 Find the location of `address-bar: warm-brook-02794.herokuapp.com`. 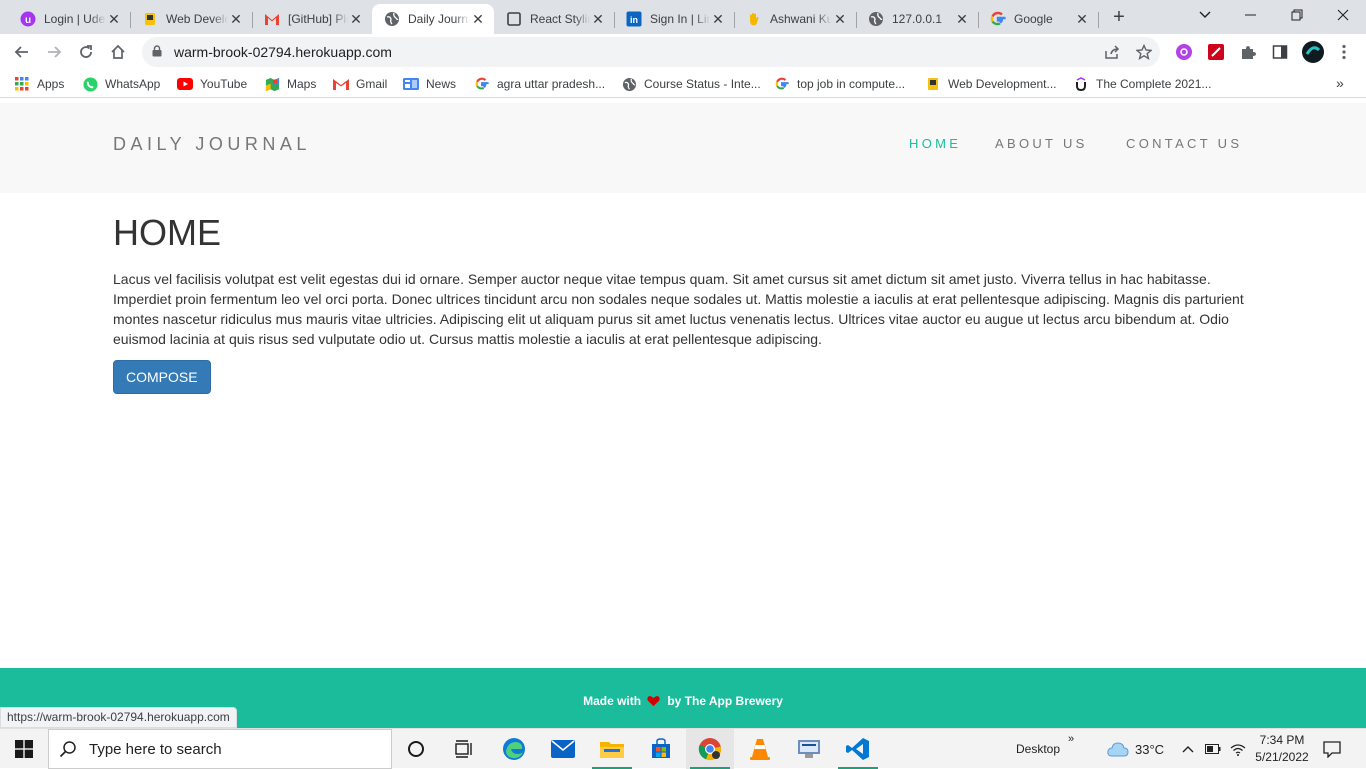

address-bar: warm-brook-02794.herokuapp.com is located at coordinates (651, 52).